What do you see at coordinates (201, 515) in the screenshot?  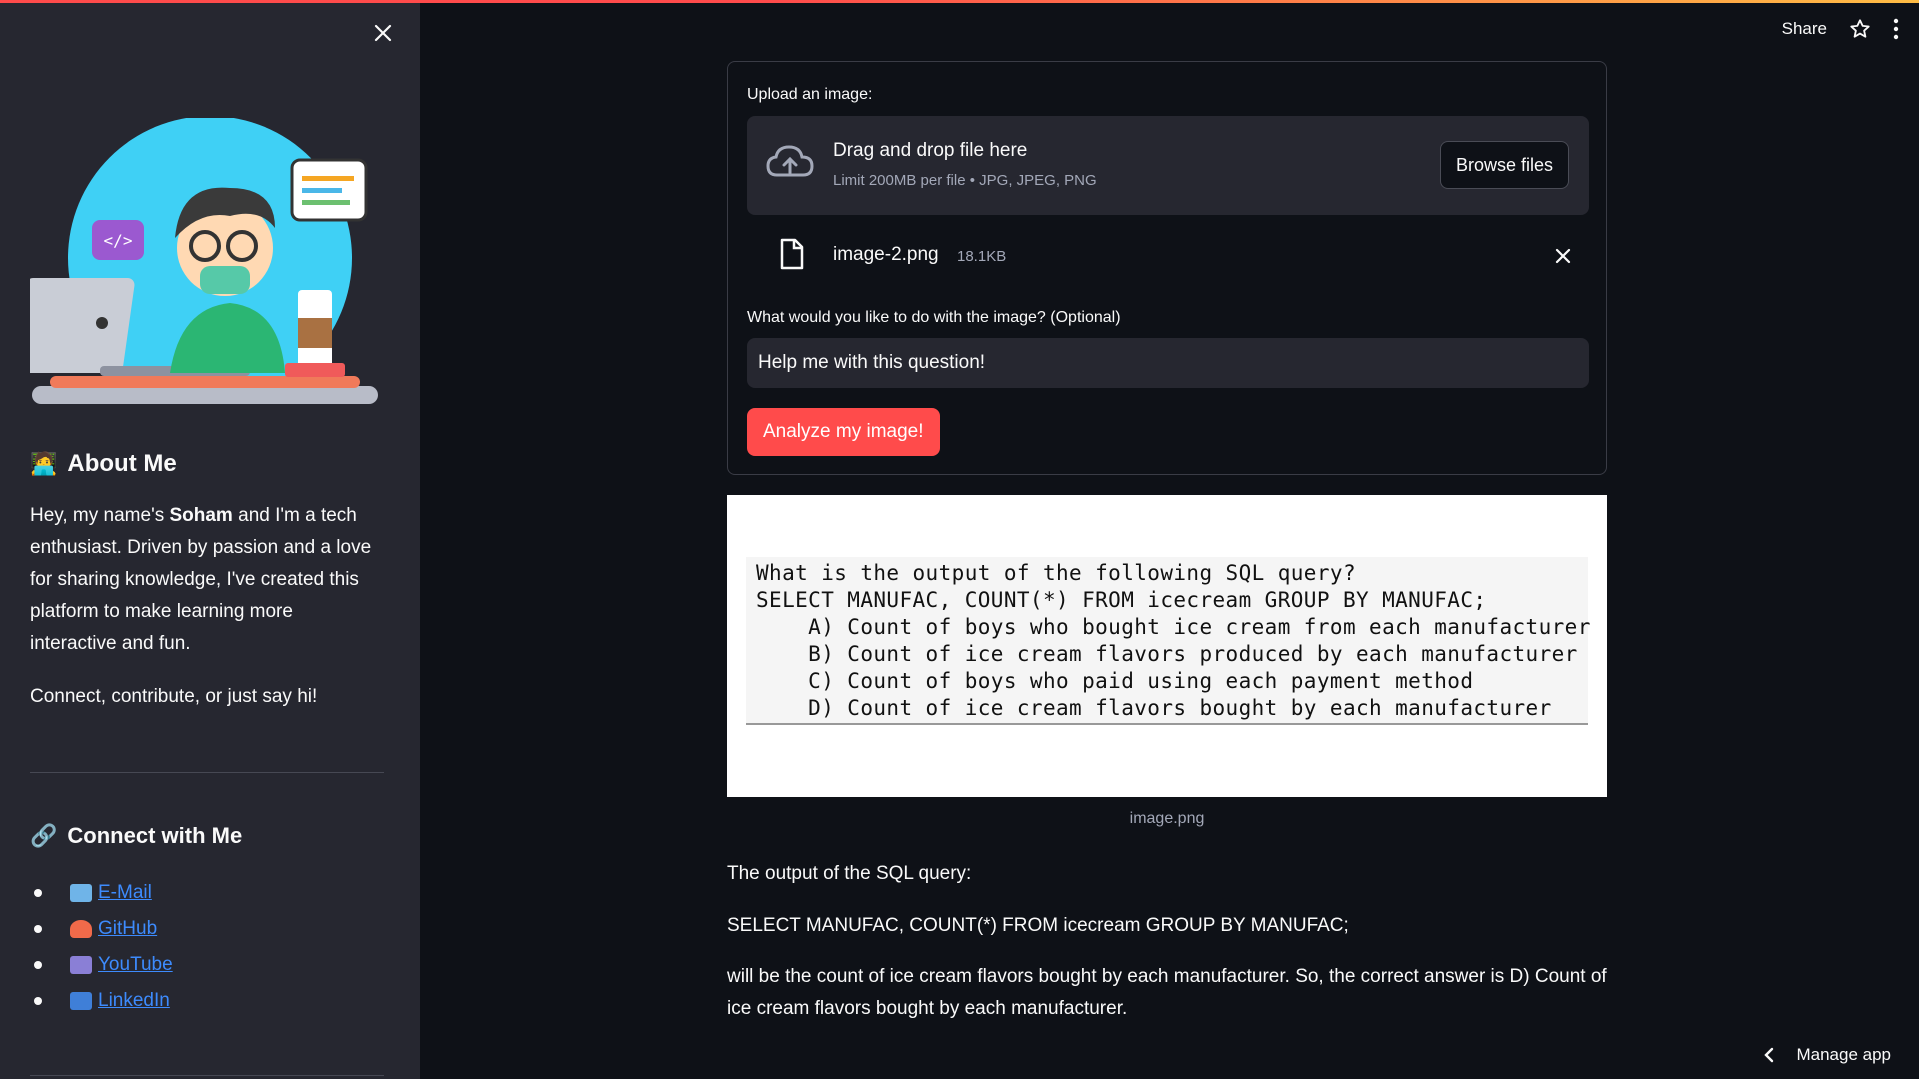 I see `about-name: Soham` at bounding box center [201, 515].